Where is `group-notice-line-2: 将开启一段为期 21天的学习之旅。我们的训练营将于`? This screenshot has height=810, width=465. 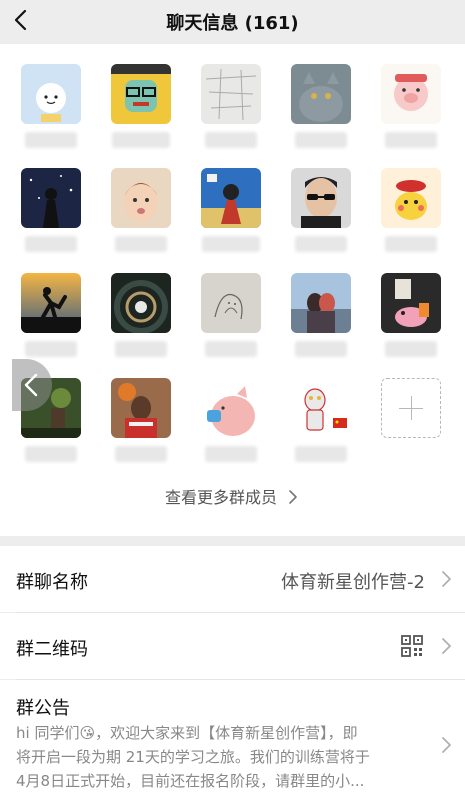 group-notice-line-2: 将开启一段为期 21天的学习之旅。我们的训练营将于 is located at coordinates (193, 757).